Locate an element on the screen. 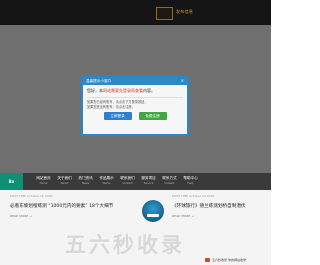 This screenshot has height=265, width=320. nav-item-sublabel: Home is located at coordinates (43, 183).